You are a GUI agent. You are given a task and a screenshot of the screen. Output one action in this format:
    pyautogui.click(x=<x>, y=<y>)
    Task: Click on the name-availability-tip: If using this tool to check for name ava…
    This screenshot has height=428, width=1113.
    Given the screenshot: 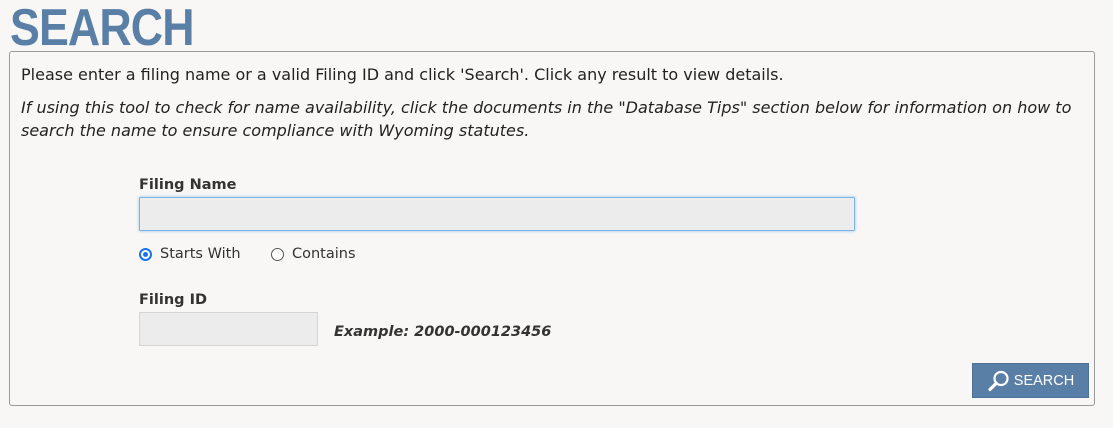 What is the action you would take?
    pyautogui.click(x=546, y=119)
    